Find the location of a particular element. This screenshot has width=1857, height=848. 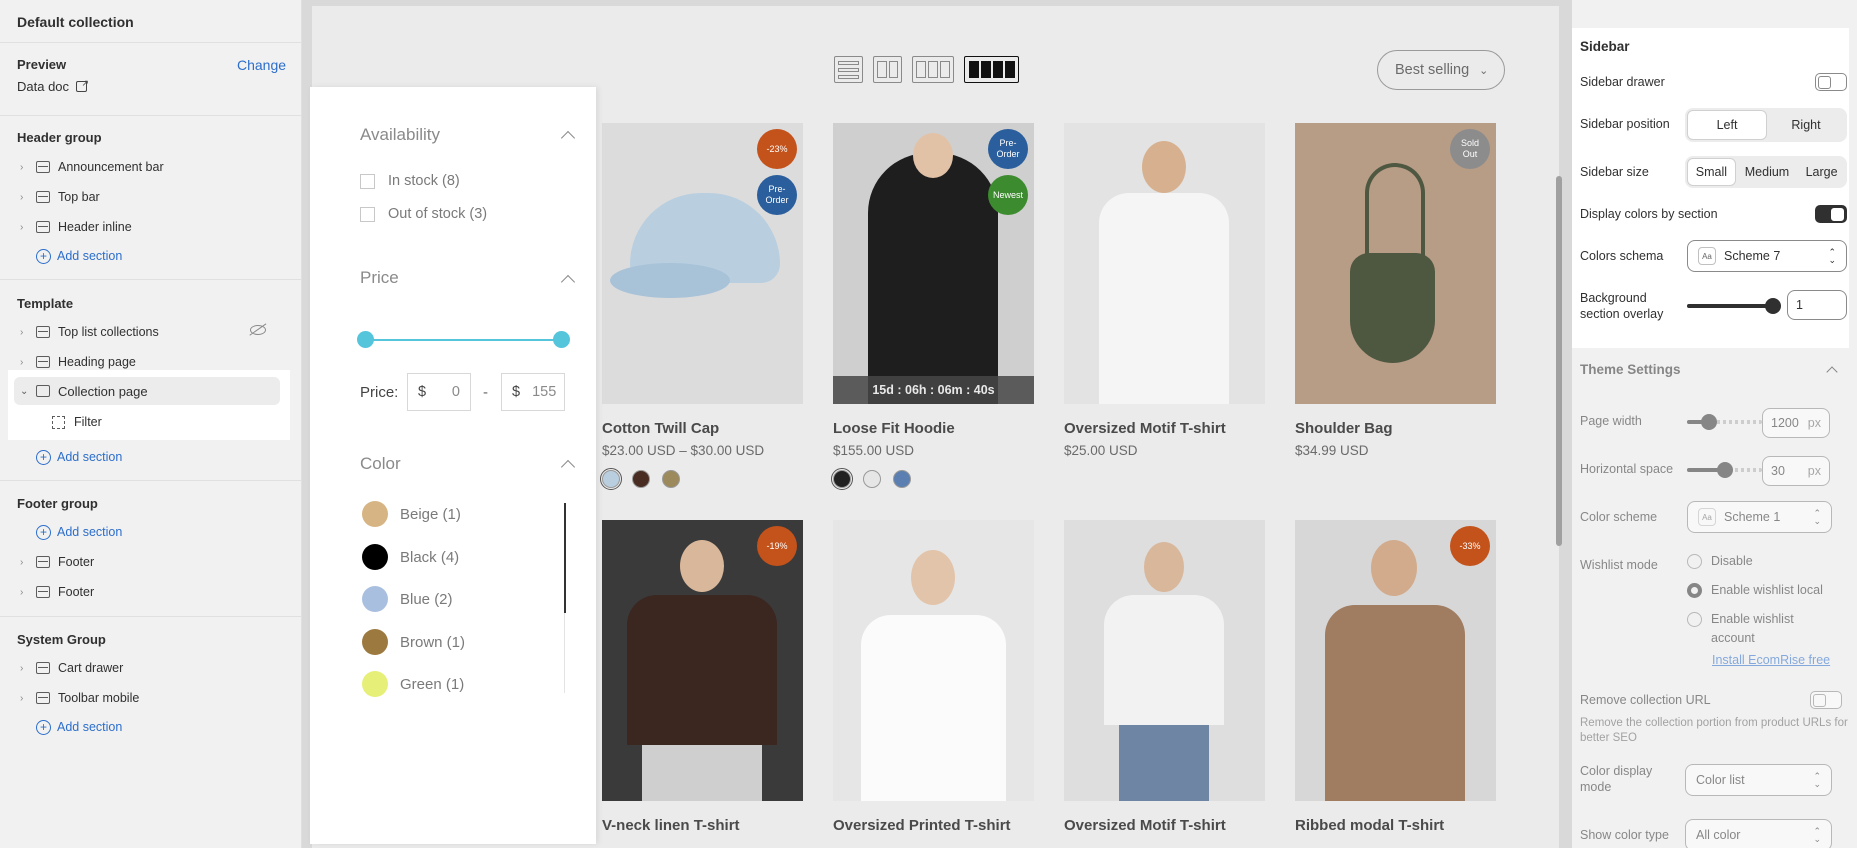

preview-data-doc: Data doc ↗ is located at coordinates (53, 86).